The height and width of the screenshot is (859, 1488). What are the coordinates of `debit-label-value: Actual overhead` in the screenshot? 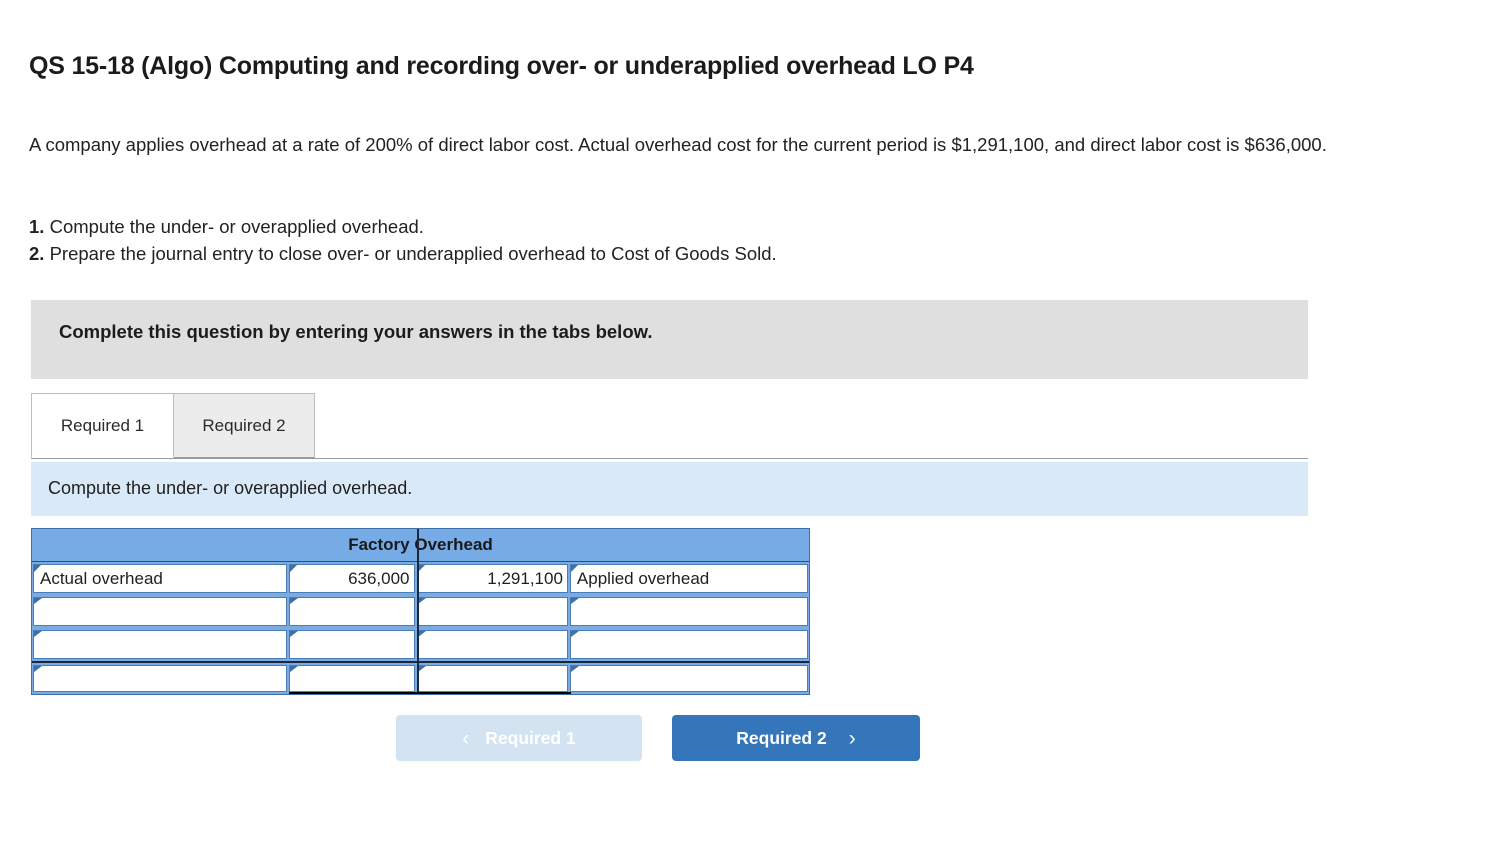 It's located at (101, 578).